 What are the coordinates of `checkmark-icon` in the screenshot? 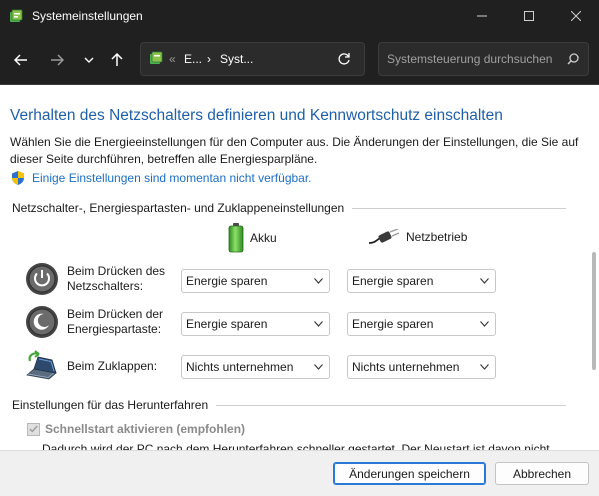 It's located at (33, 429).